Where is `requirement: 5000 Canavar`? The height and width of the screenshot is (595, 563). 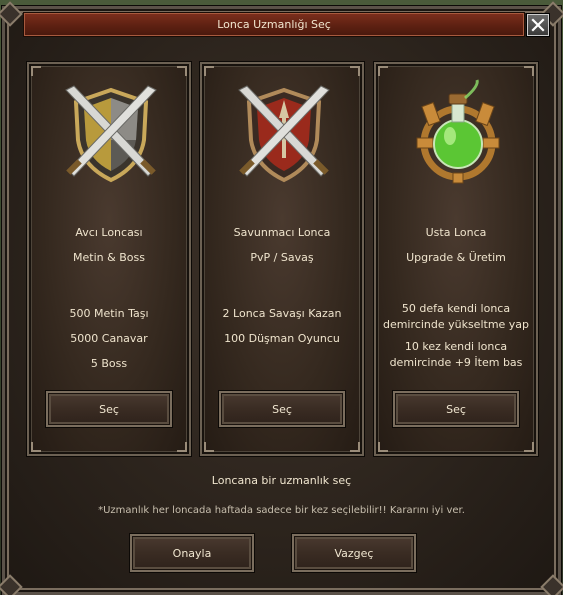
requirement: 5000 Canavar is located at coordinates (109, 338).